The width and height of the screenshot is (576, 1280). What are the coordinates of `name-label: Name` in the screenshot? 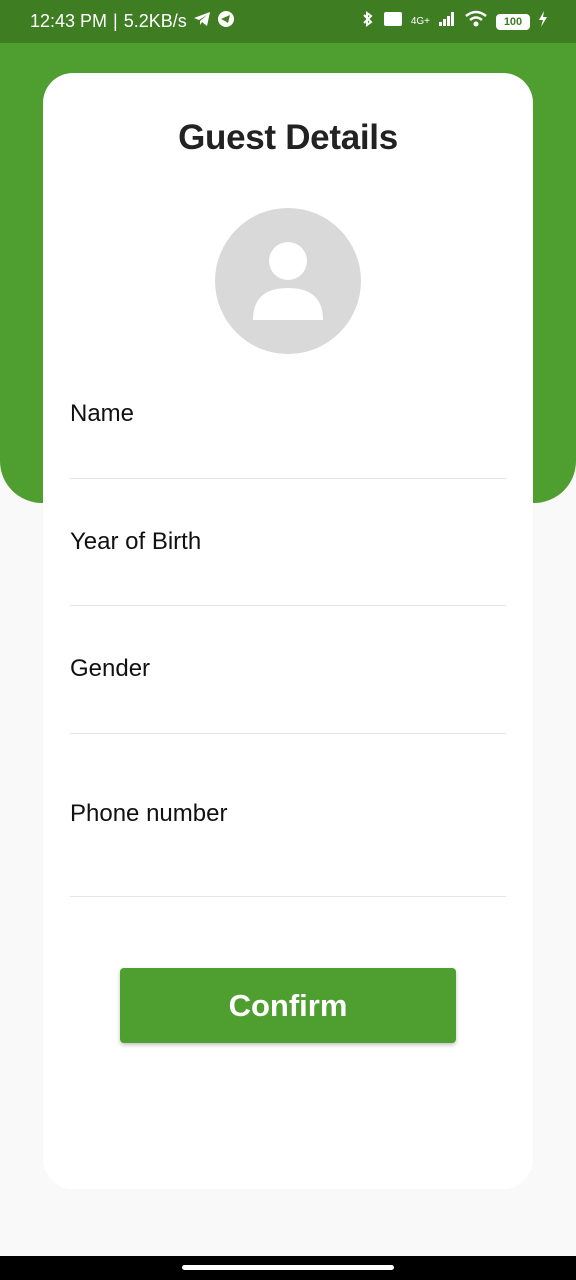 It's located at (102, 413).